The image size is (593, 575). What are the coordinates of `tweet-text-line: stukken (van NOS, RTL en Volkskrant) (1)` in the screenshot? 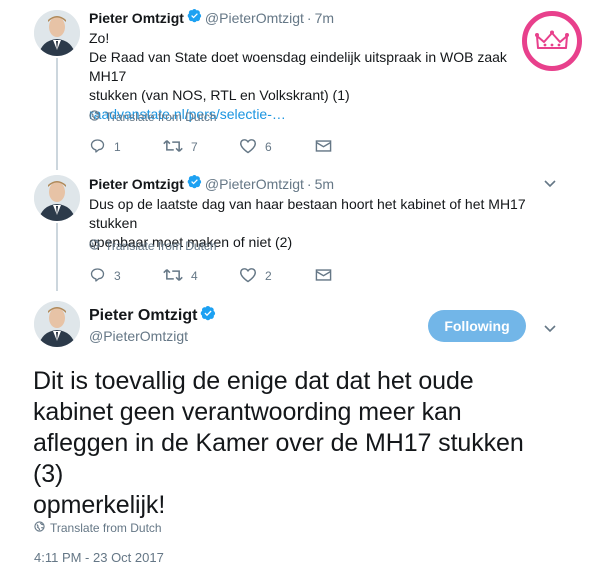 It's located at (219, 95).